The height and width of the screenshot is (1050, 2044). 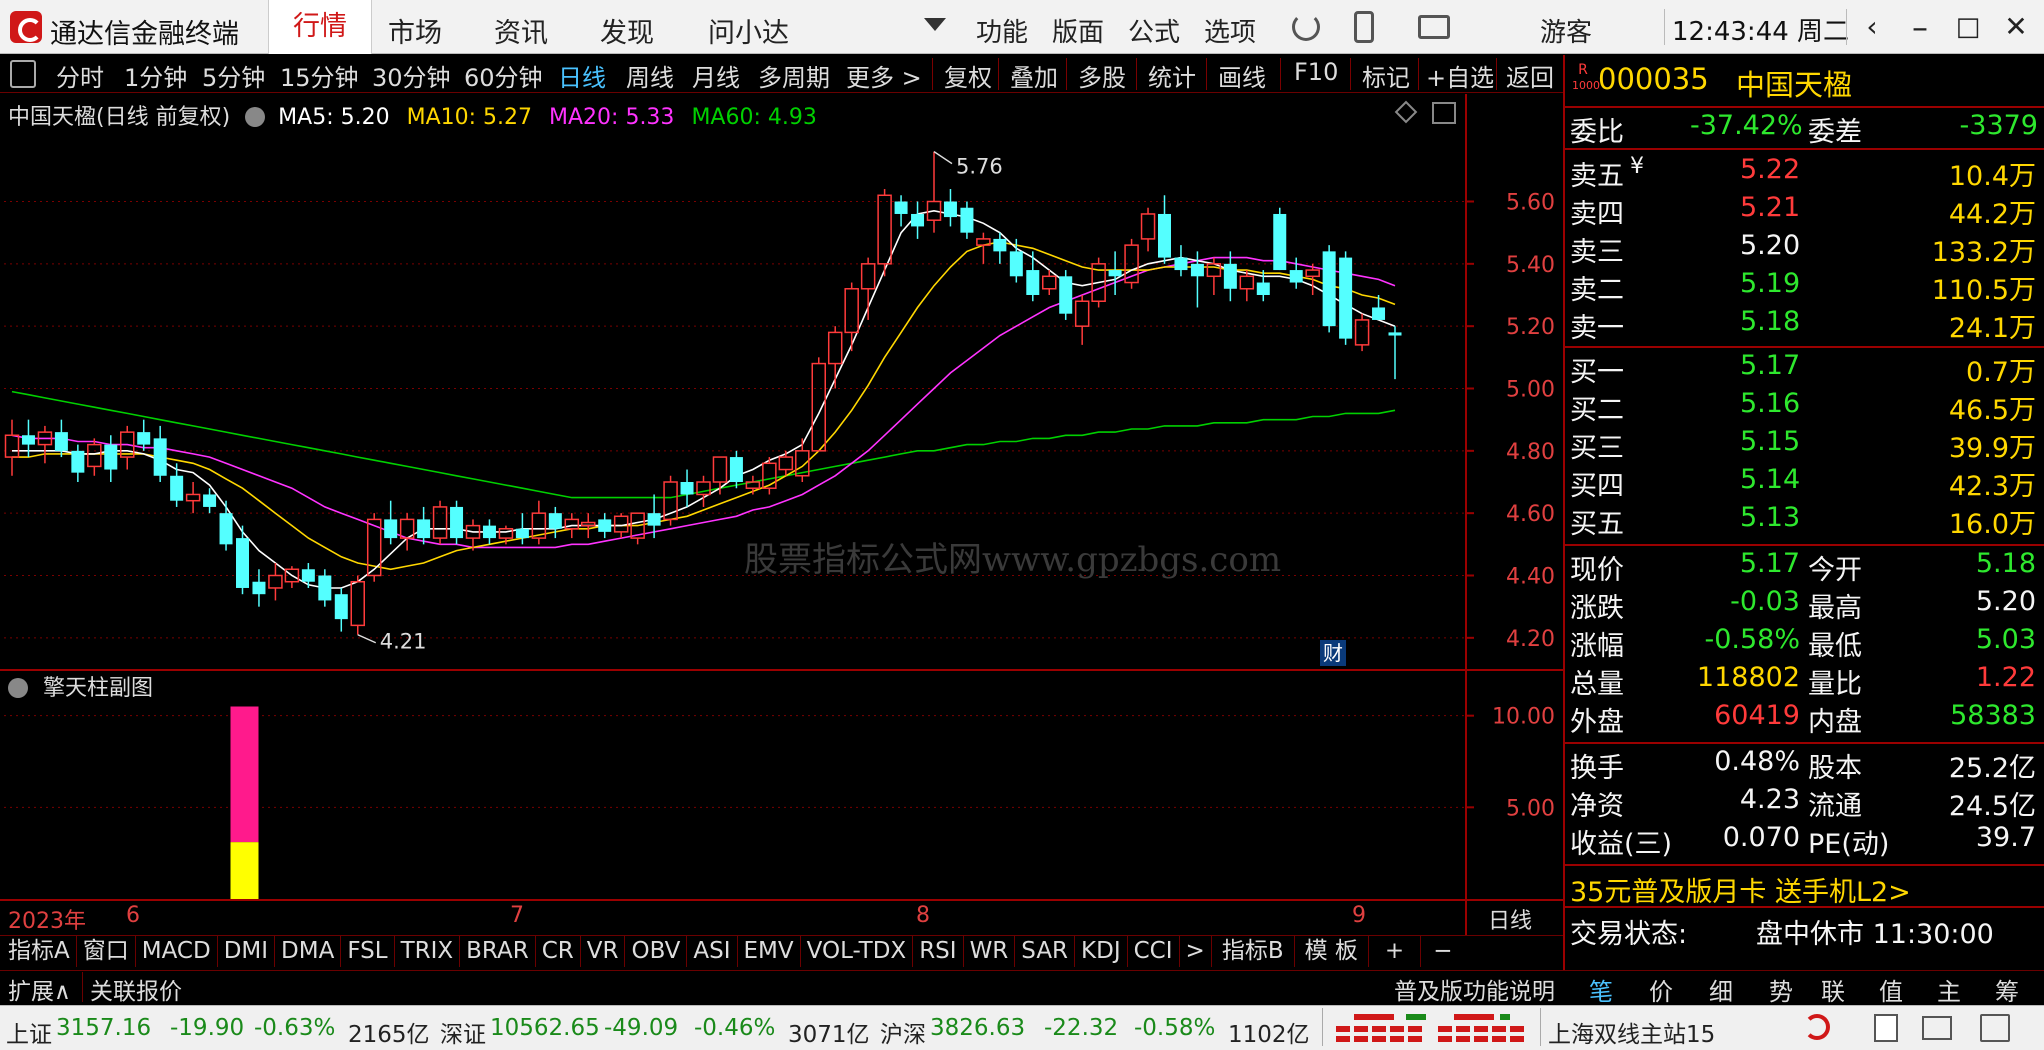 I want to click on action-mark: 标记, so click(x=1386, y=75).